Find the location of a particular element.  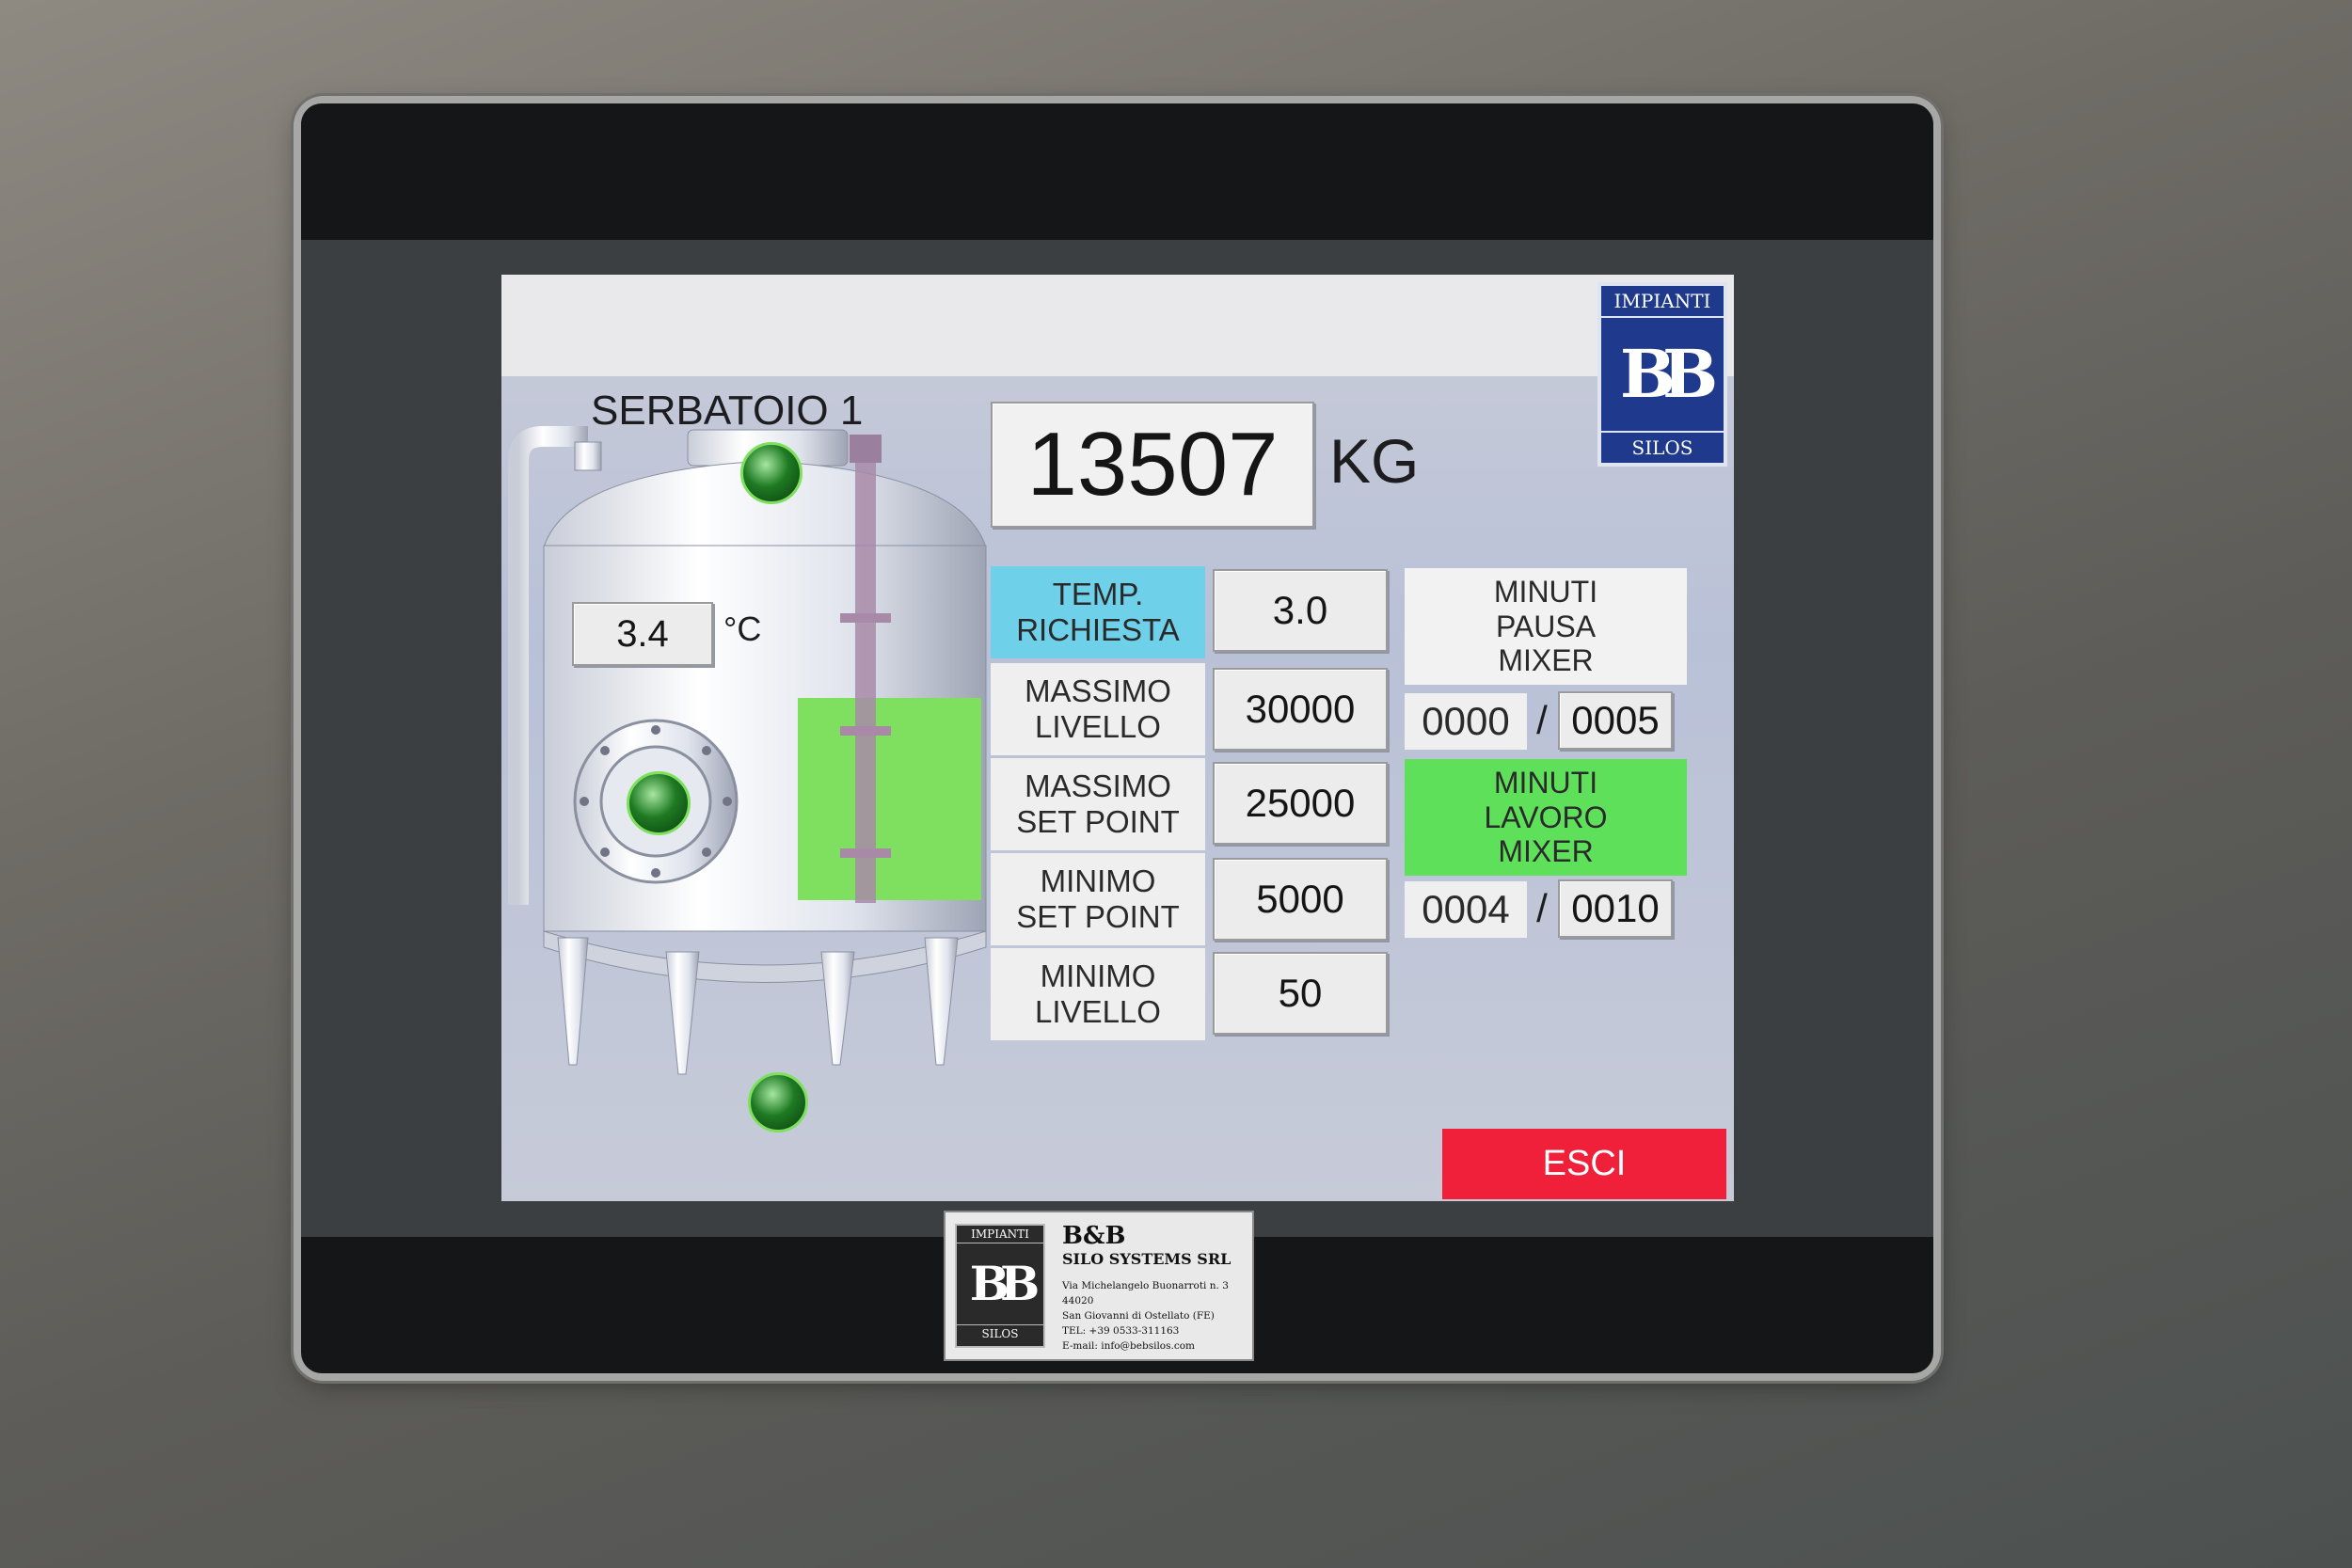

temperature-value: 3.4 is located at coordinates (642, 634).